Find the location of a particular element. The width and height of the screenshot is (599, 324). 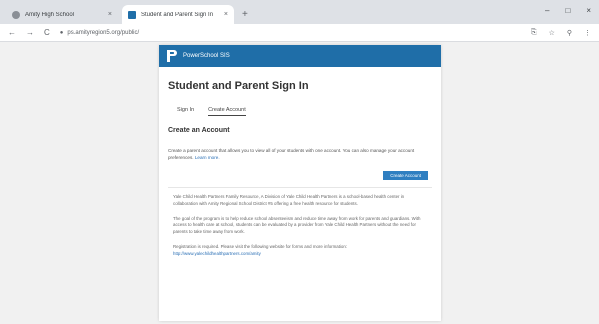

section-title: Create an Account is located at coordinates (199, 130).